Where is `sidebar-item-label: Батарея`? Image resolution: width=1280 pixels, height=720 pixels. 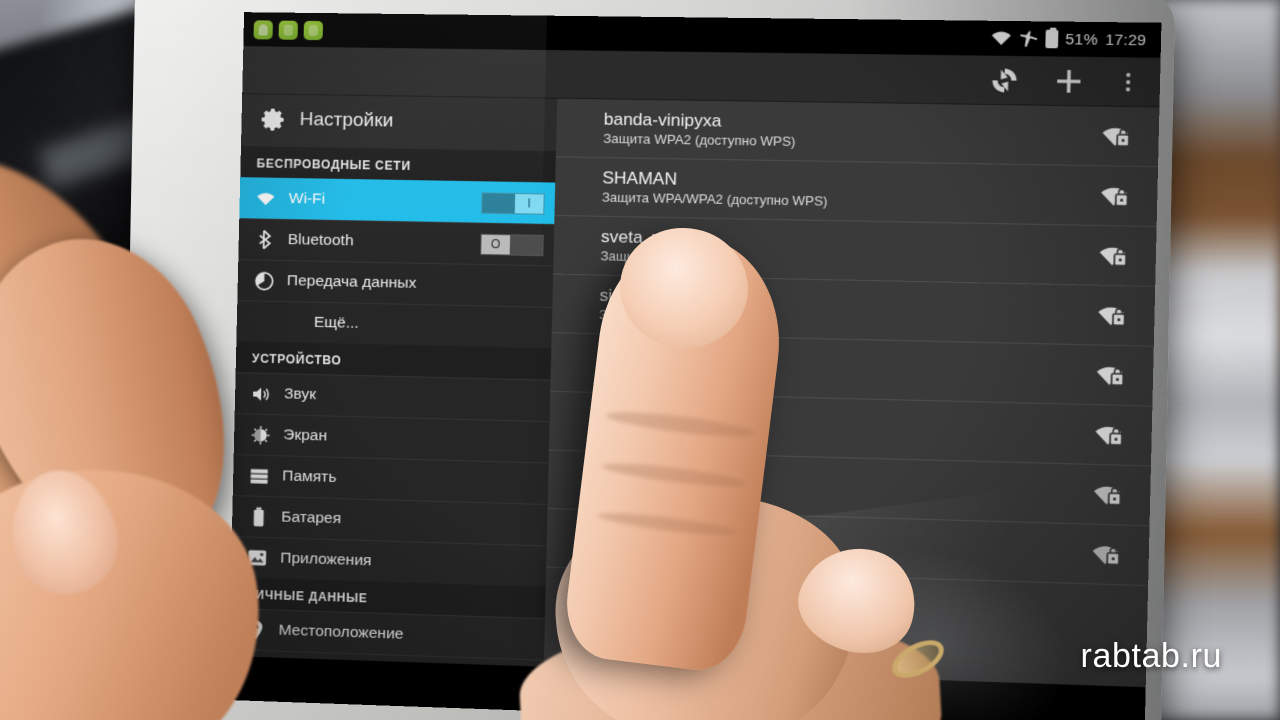
sidebar-item-label: Батарея is located at coordinates (311, 518).